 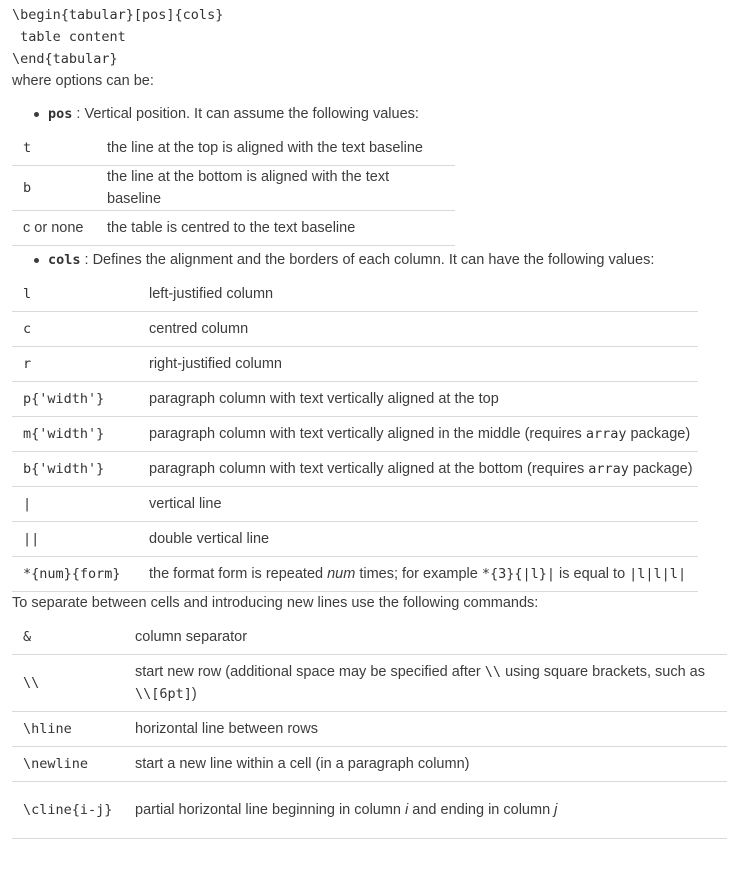 I want to click on emphasis-text: j, so click(x=556, y=810).